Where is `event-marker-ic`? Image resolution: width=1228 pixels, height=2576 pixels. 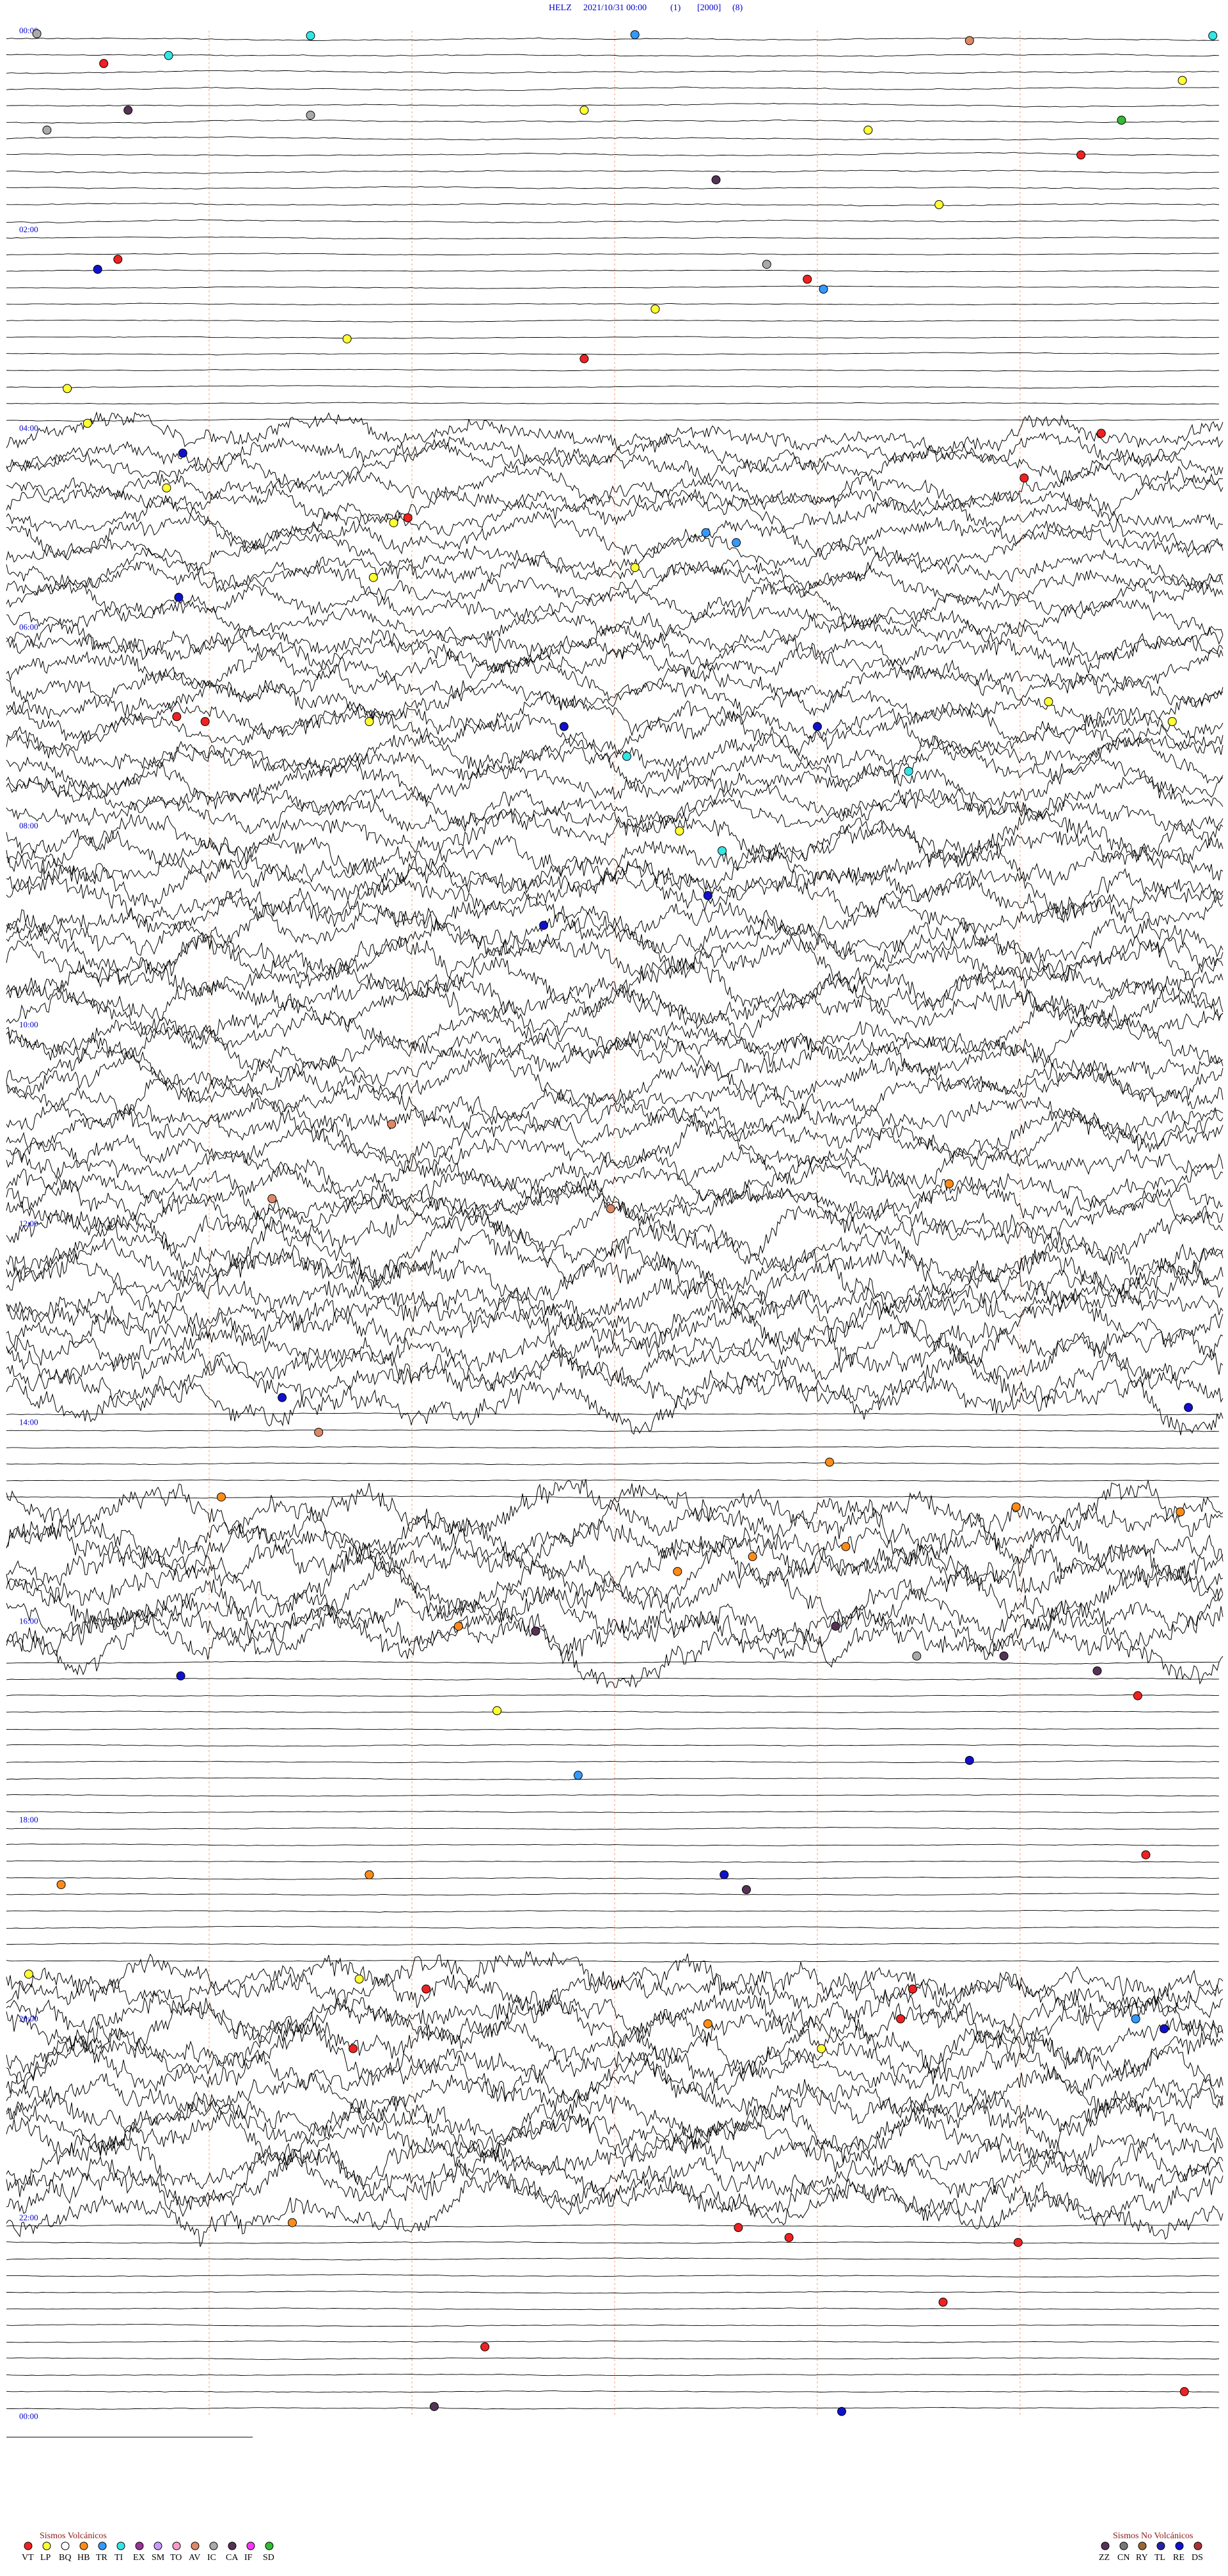
event-marker-ic is located at coordinates (37, 33).